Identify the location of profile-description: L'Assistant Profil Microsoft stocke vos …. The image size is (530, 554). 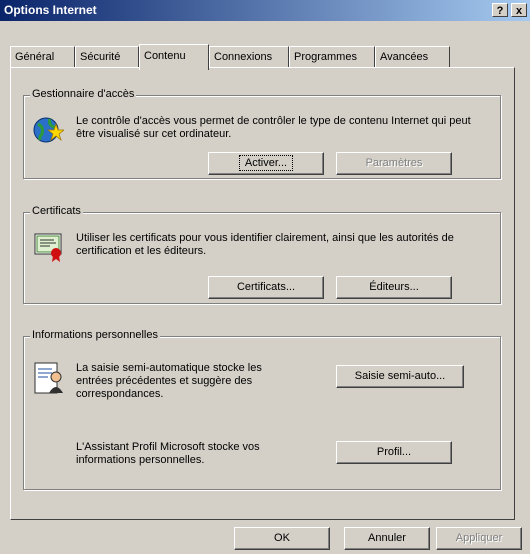
(168, 453).